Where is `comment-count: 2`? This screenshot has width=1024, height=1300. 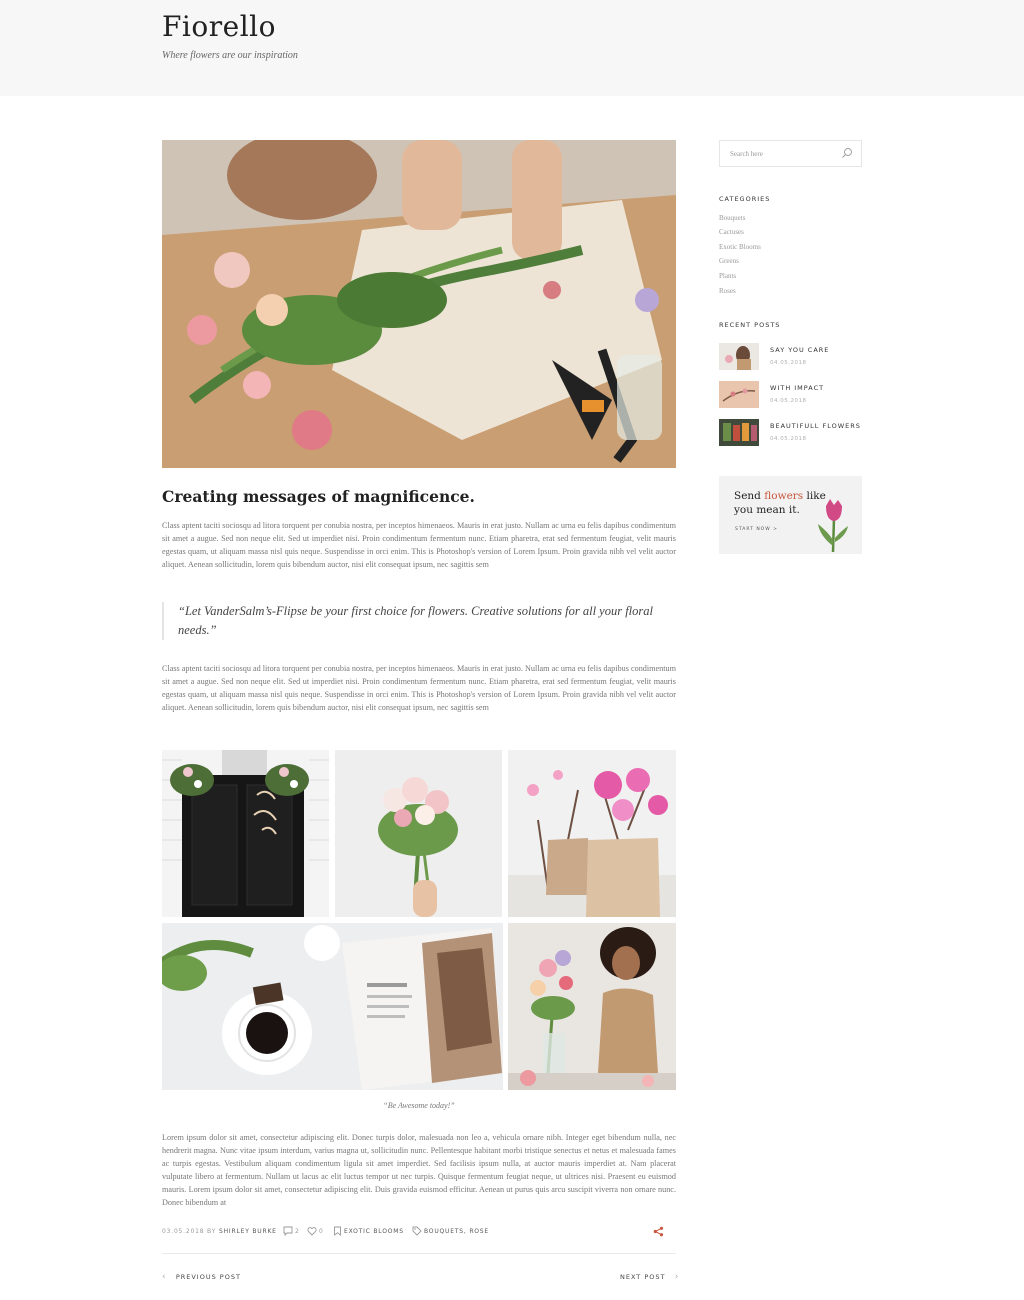 comment-count: 2 is located at coordinates (297, 1231).